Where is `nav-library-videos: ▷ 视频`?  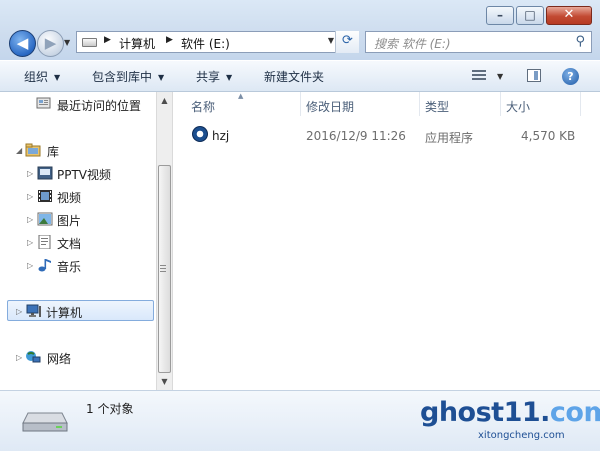 nav-library-videos: ▷ 视频 is located at coordinates (77, 196).